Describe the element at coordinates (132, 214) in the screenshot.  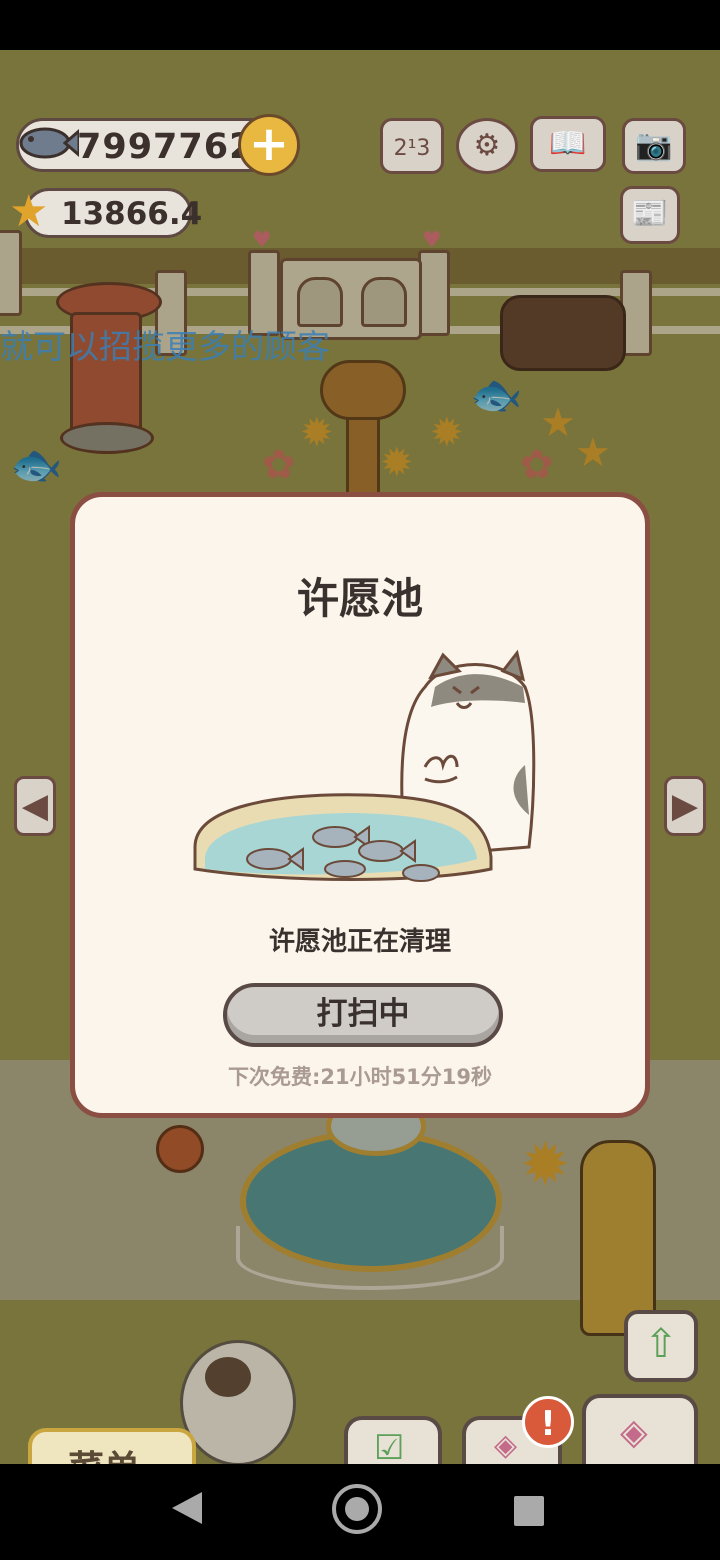
I see `star-count: 13866.4` at that location.